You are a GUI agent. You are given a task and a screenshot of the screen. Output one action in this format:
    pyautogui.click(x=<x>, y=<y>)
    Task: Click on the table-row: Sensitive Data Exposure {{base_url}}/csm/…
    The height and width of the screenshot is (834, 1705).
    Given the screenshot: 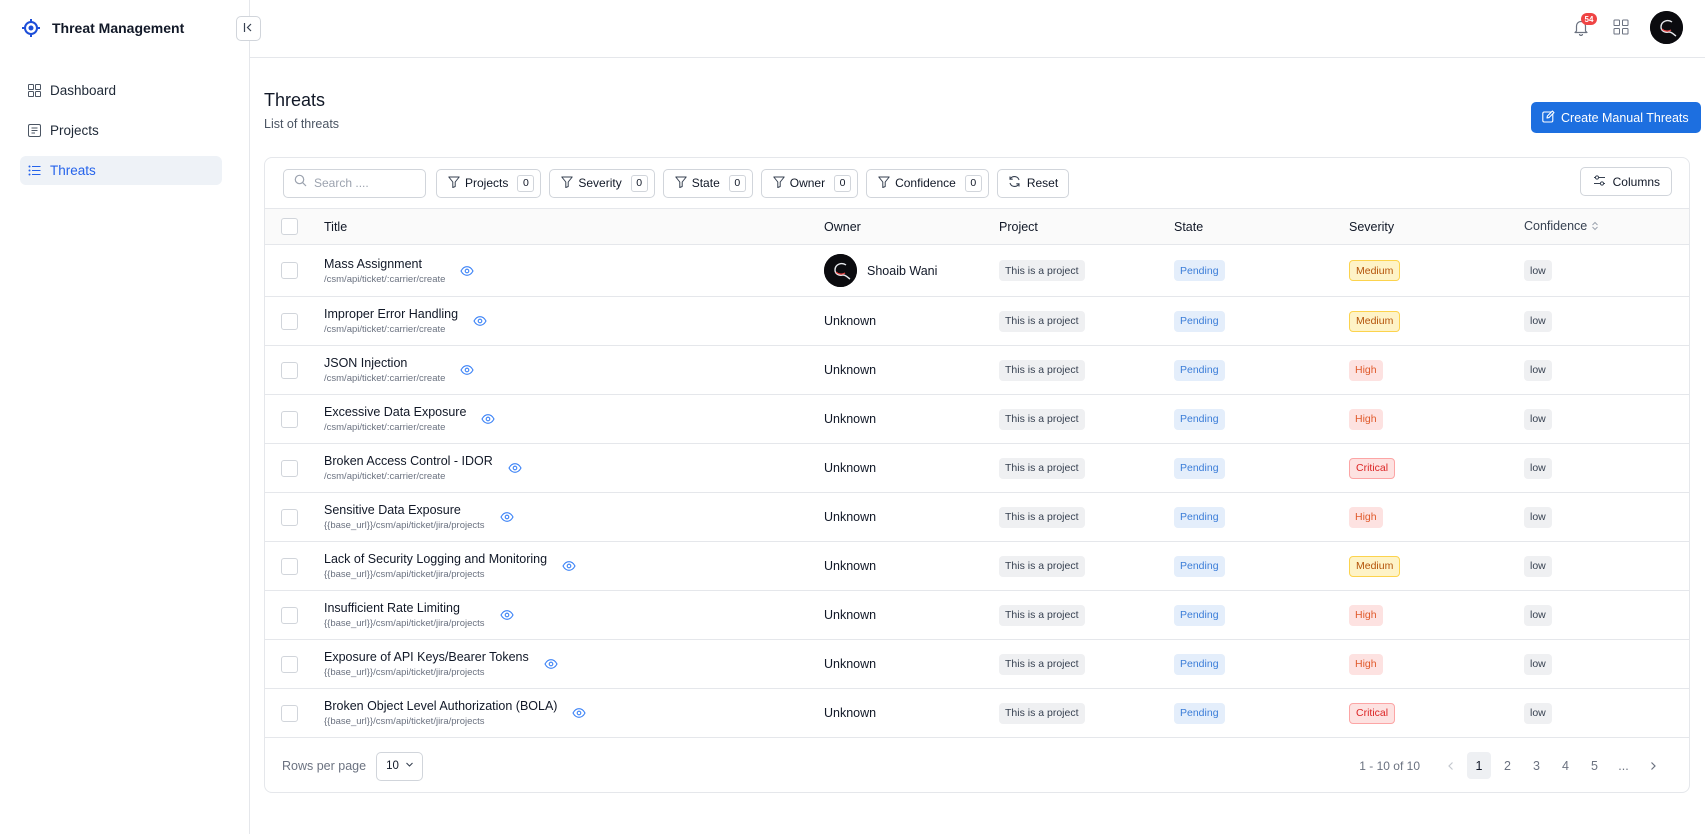 What is the action you would take?
    pyautogui.click(x=977, y=517)
    